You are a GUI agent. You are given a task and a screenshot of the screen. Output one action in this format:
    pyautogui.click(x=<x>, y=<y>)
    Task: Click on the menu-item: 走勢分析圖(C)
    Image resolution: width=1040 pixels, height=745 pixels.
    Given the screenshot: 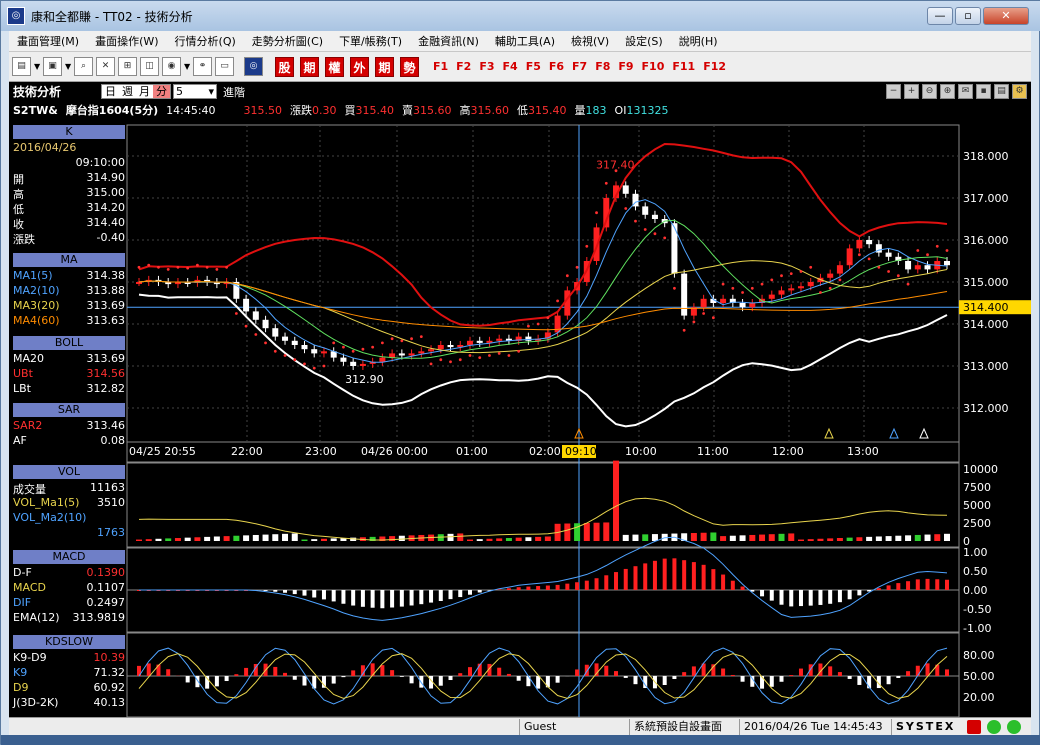 What is the action you would take?
    pyautogui.click(x=287, y=41)
    